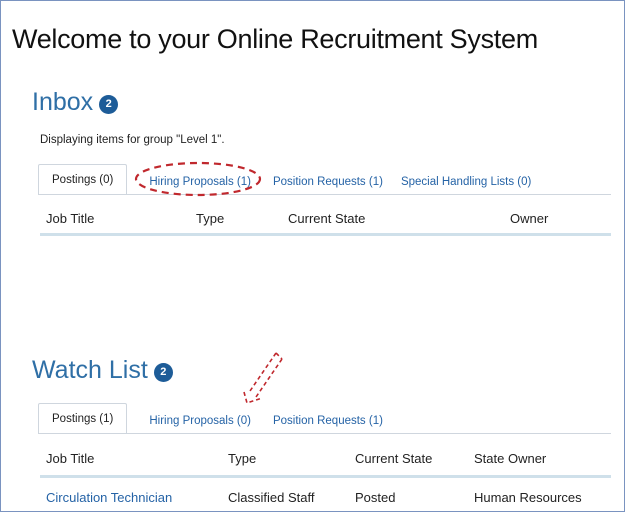 The image size is (625, 514). What do you see at coordinates (90, 370) in the screenshot?
I see `watch-list-title: Watch List` at bounding box center [90, 370].